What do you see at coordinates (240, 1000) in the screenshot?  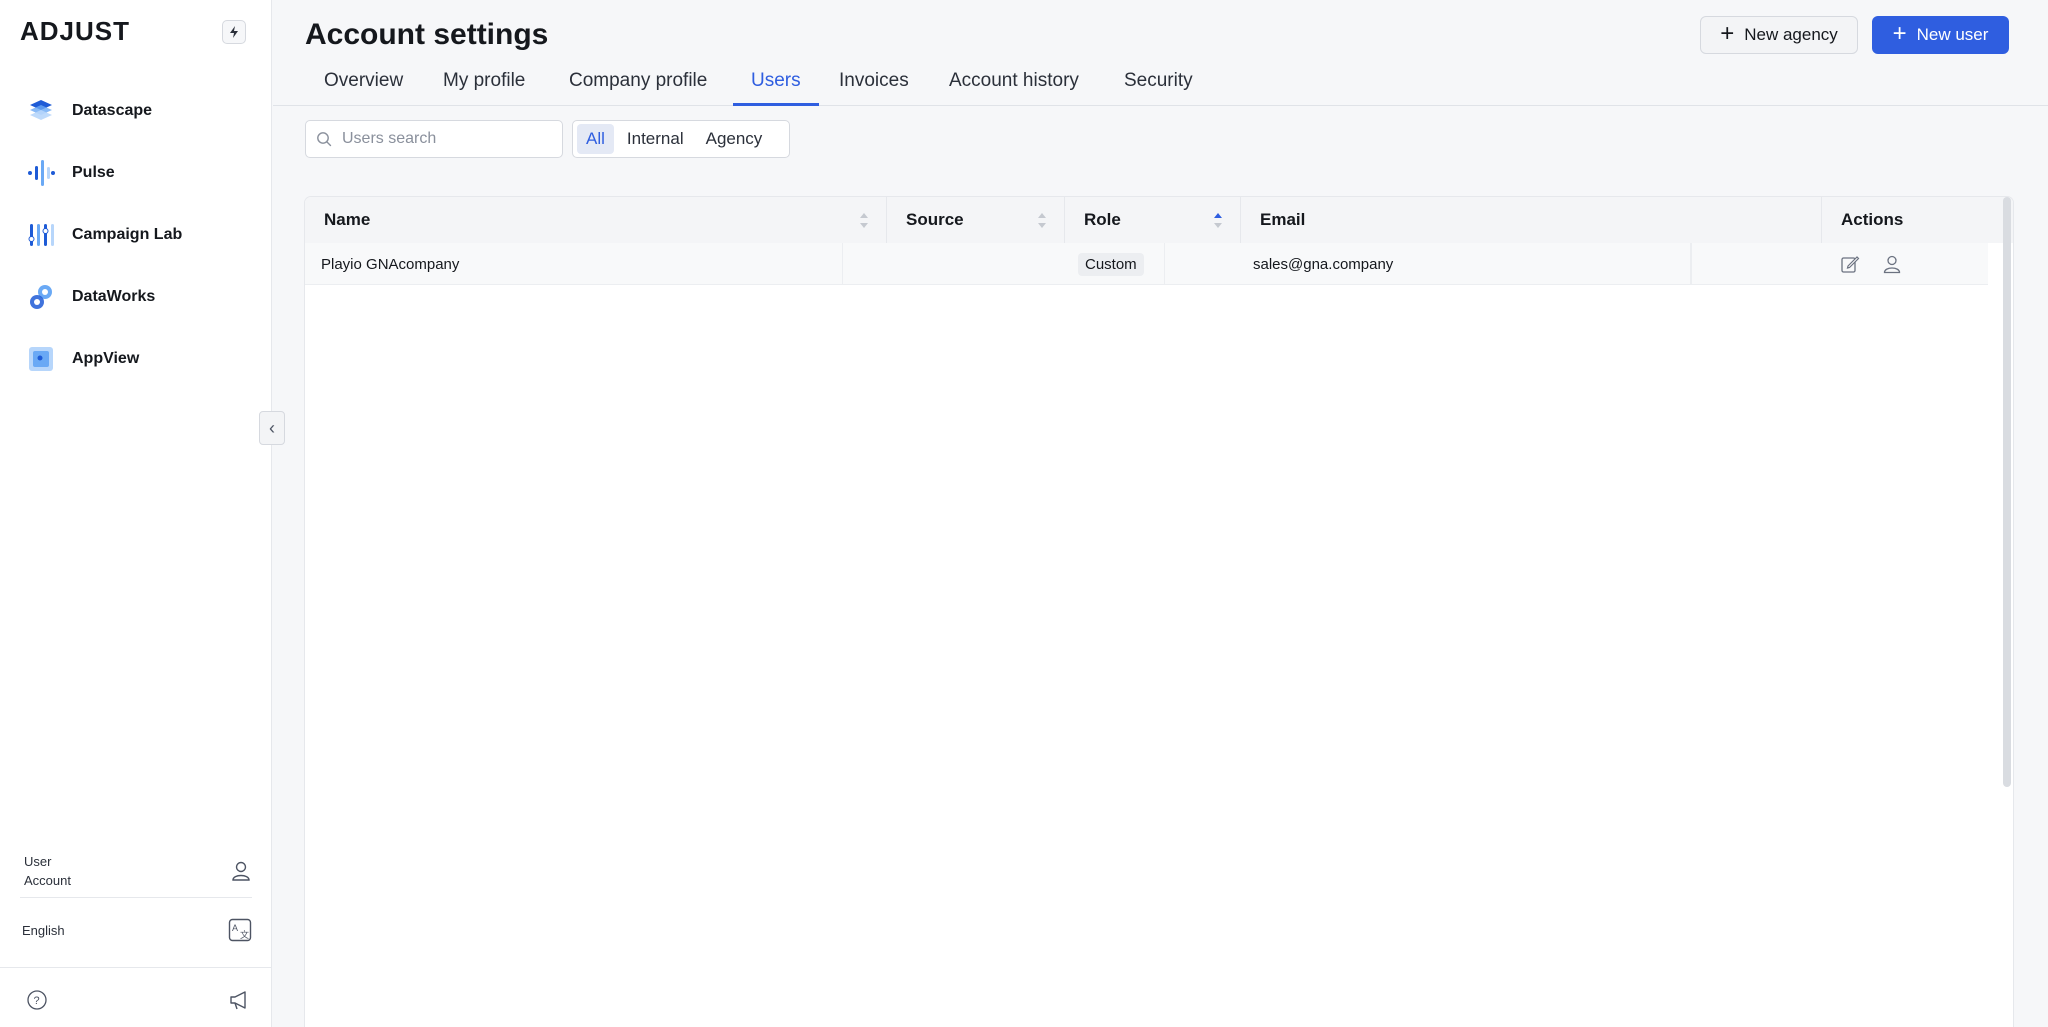 I see `megaphone-icon` at bounding box center [240, 1000].